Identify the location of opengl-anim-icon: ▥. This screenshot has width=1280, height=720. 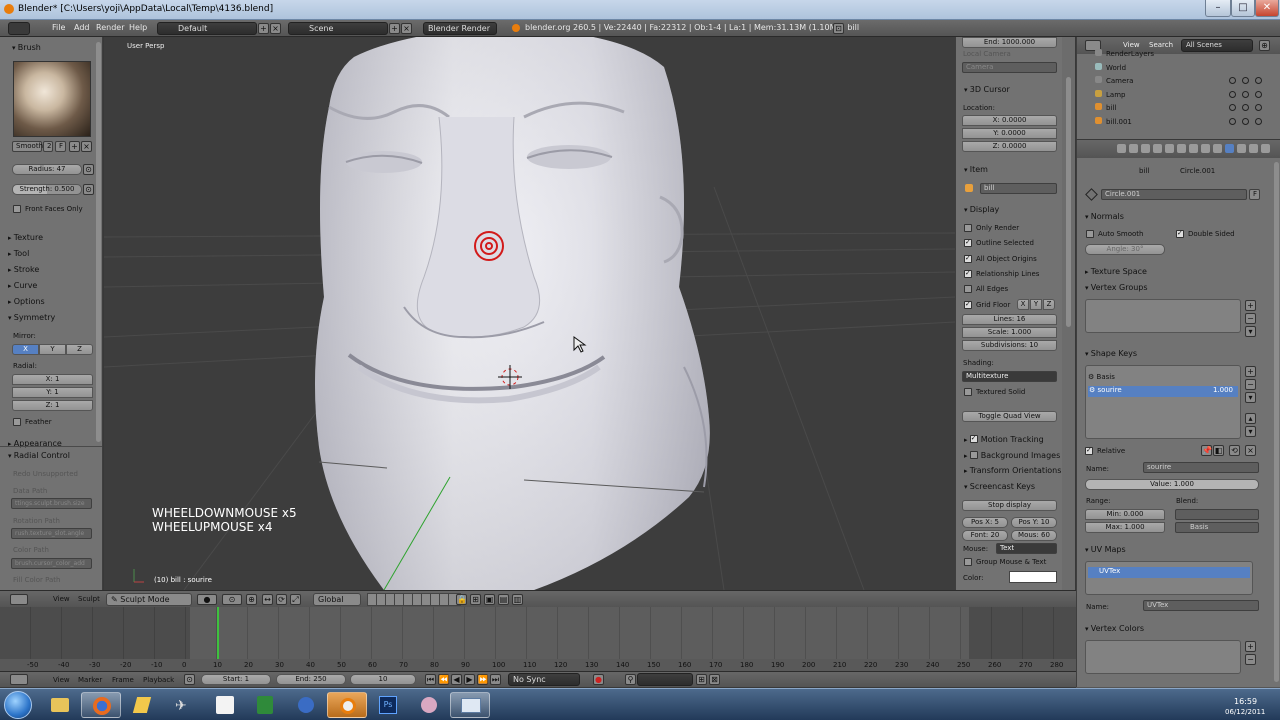
(517, 599).